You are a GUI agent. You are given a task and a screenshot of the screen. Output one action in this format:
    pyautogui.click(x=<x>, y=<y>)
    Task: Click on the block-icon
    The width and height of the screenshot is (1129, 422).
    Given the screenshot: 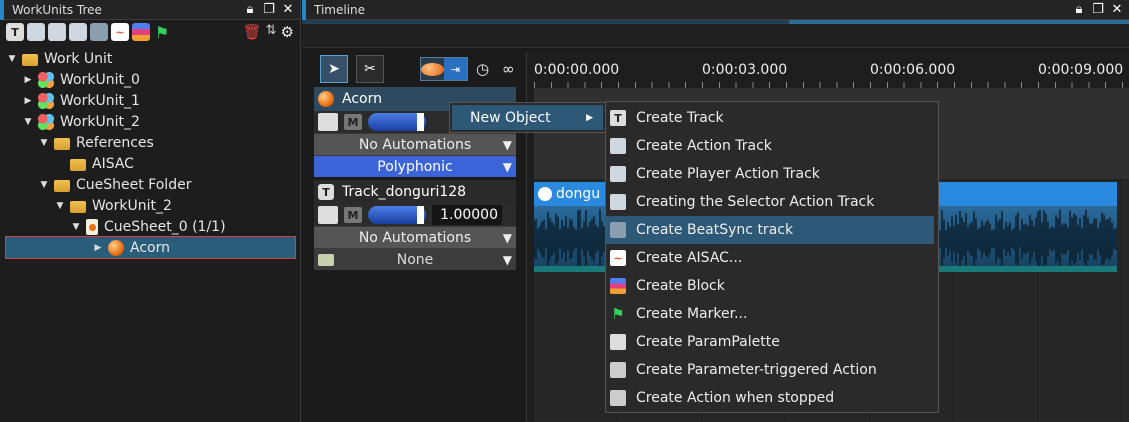 What is the action you would take?
    pyautogui.click(x=141, y=32)
    